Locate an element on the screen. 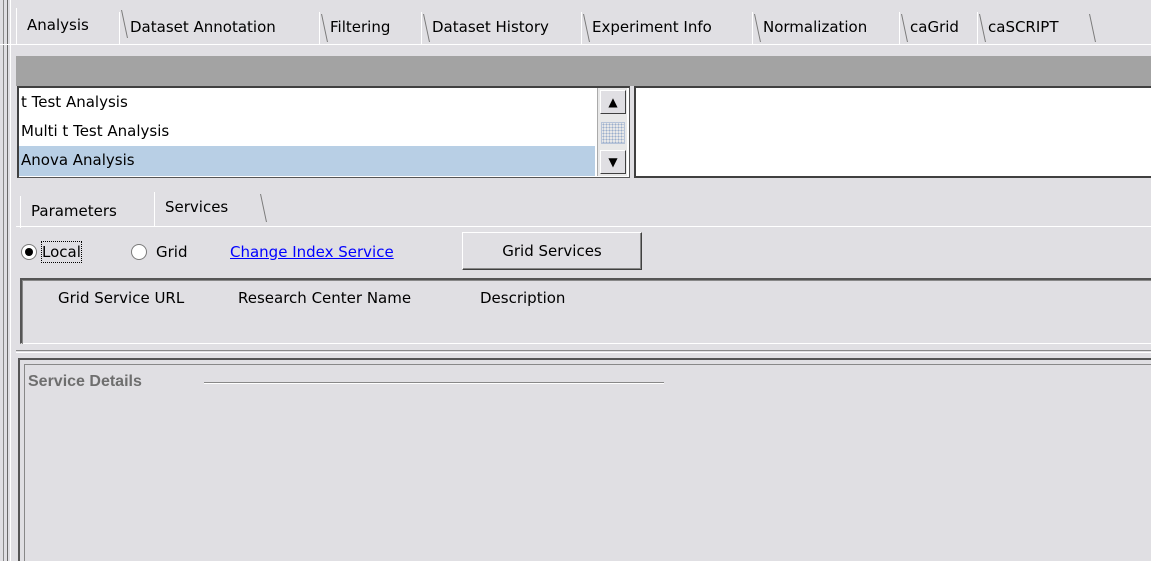 Image resolution: width=1151 pixels, height=561 pixels. tab-services: Services is located at coordinates (206, 209).